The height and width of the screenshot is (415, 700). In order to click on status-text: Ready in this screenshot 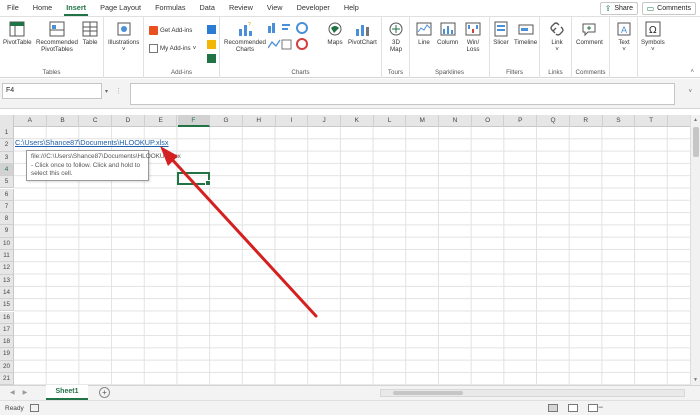, I will do `click(14, 408)`.